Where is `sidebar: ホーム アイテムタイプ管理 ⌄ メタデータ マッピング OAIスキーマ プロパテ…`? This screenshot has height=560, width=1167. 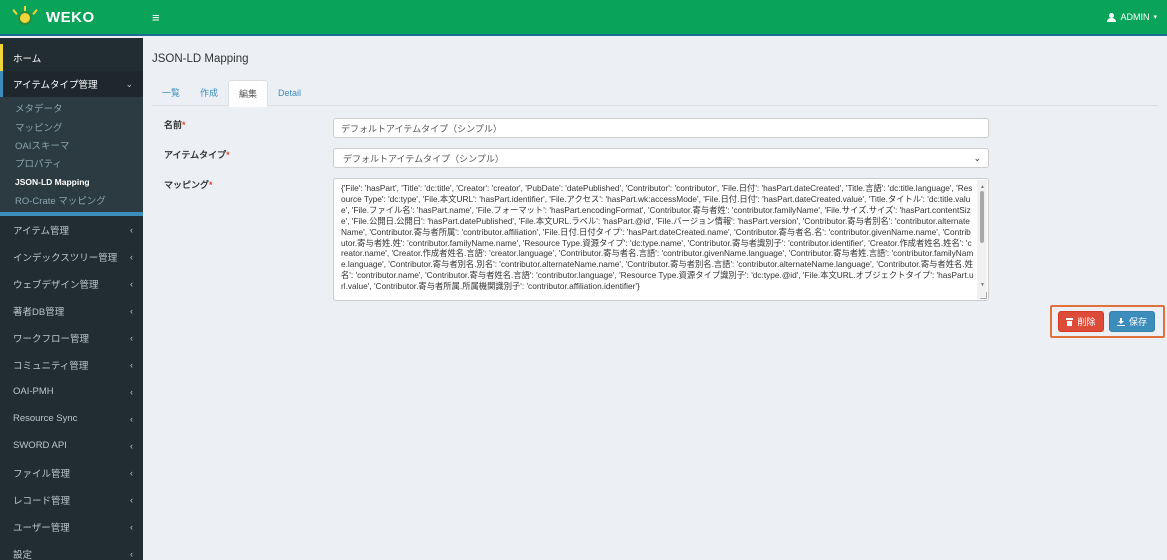
sidebar: ホーム アイテムタイプ管理 ⌄ メタデータ マッピング OAIスキーマ プロパテ… is located at coordinates (71, 299).